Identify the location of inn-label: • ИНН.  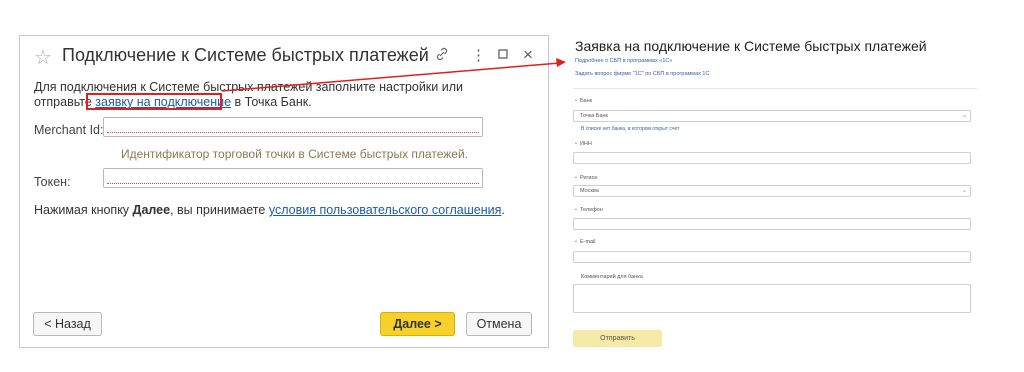
(583, 144).